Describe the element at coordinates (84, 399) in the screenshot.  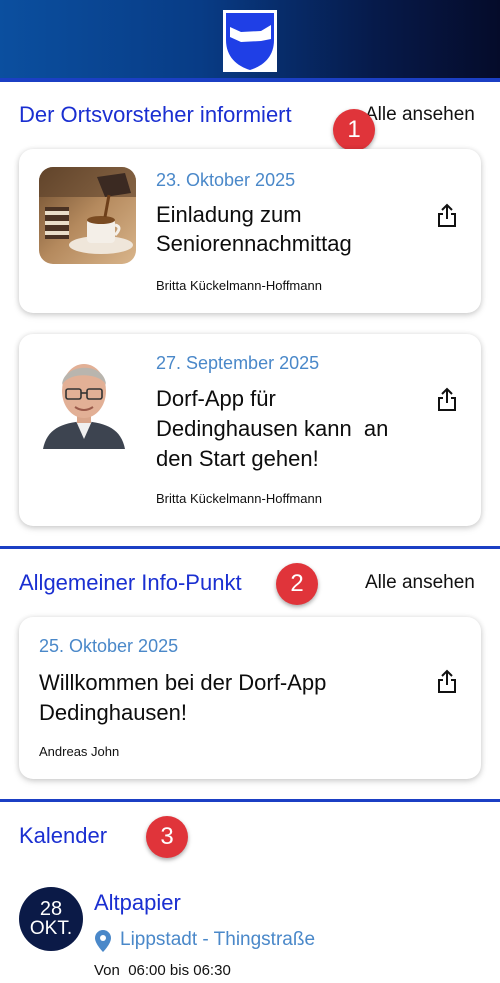
I see `news-thumbnail-portrait` at that location.